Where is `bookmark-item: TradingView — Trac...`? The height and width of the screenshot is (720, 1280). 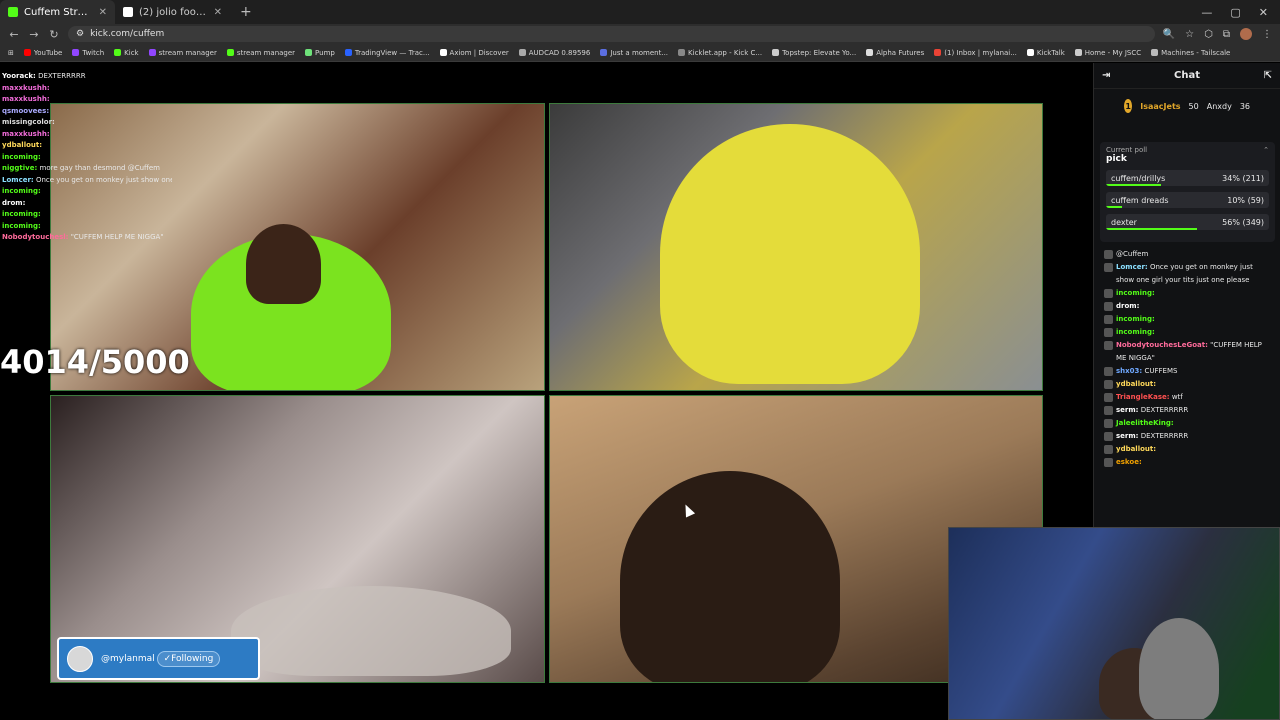
bookmark-item: TradingView — Trac... is located at coordinates (387, 53).